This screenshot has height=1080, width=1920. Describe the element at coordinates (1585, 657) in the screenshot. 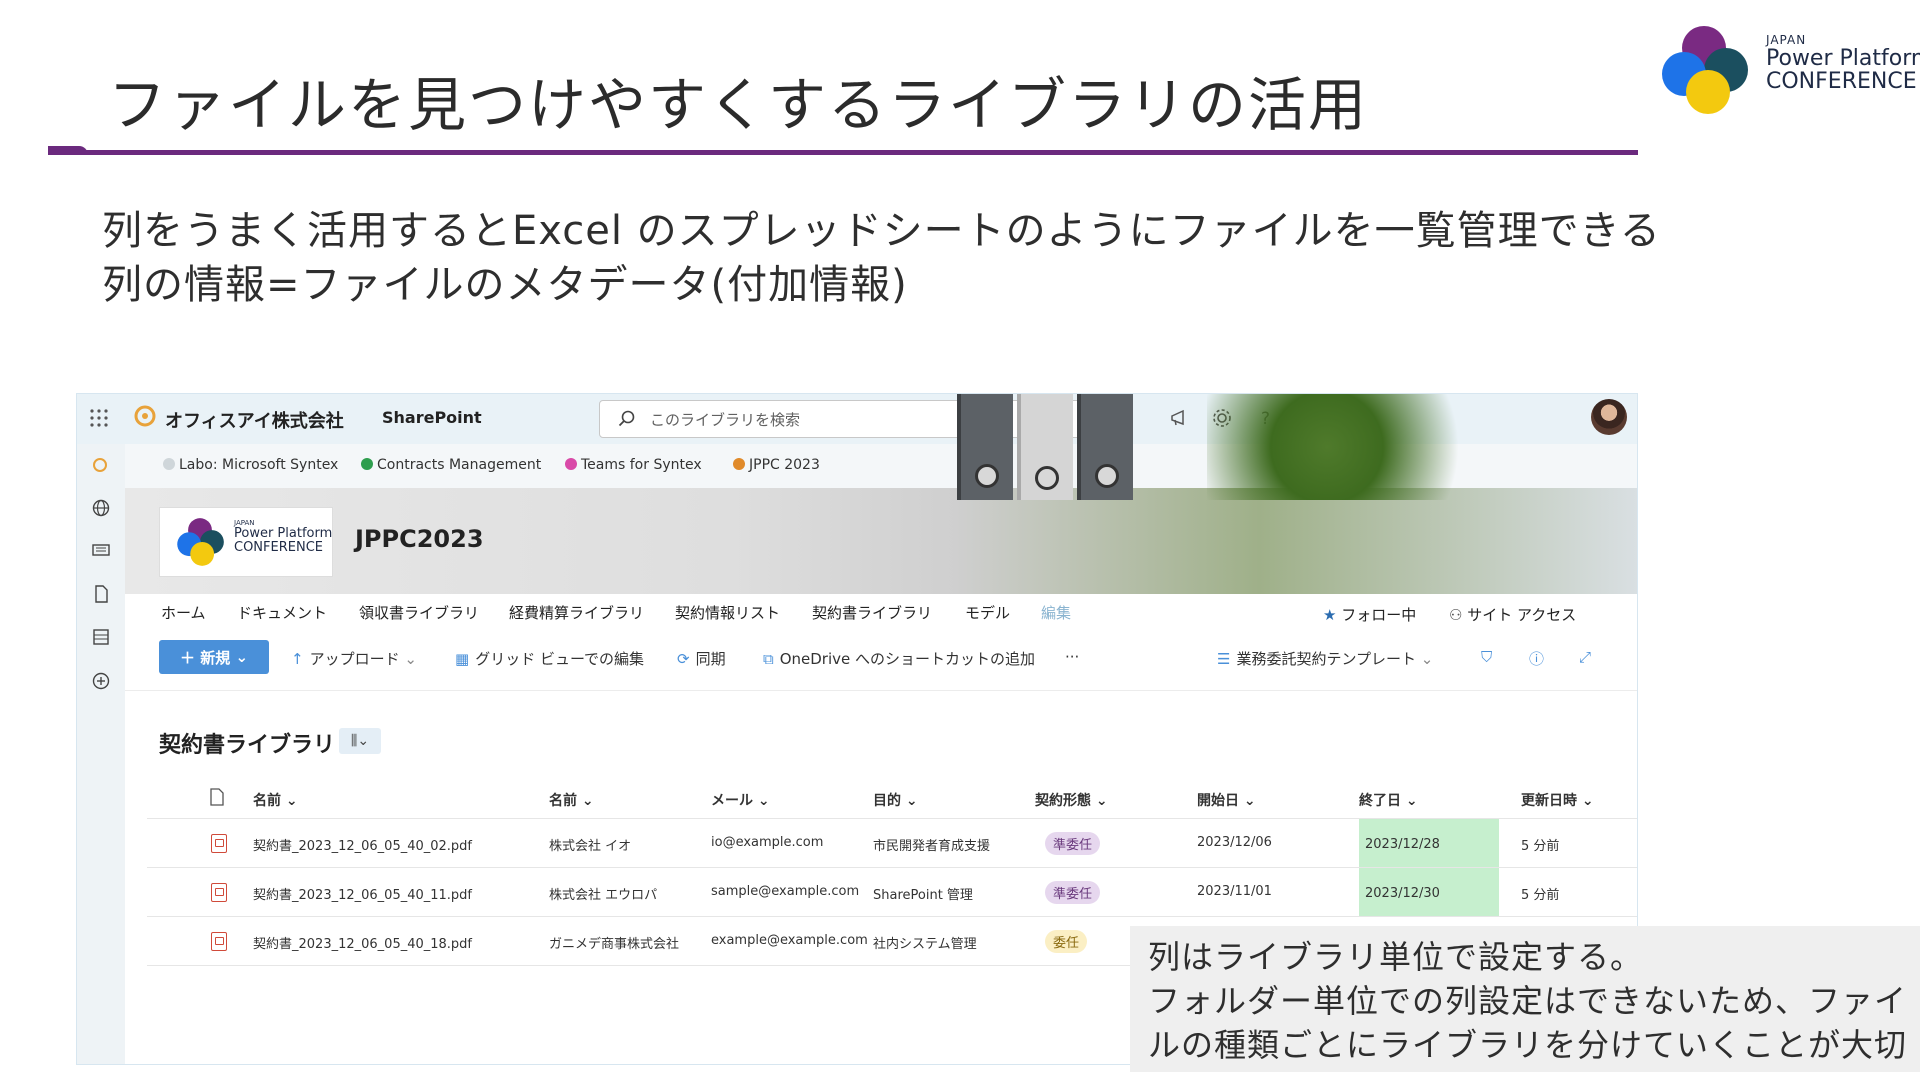

I see `expand-icon: ⤢` at that location.